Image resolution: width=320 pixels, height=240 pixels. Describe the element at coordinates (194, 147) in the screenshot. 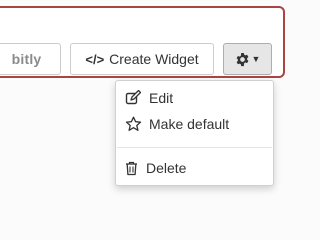

I see `menu-divider` at that location.